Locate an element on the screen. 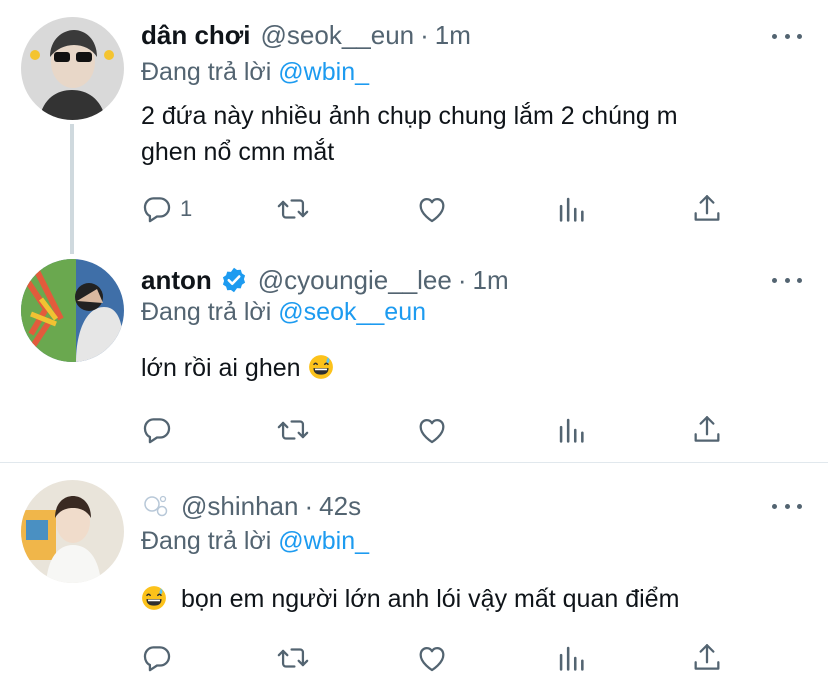 The image size is (828, 693). tweet-text-content: lớn rồi ai ghen is located at coordinates (221, 368).